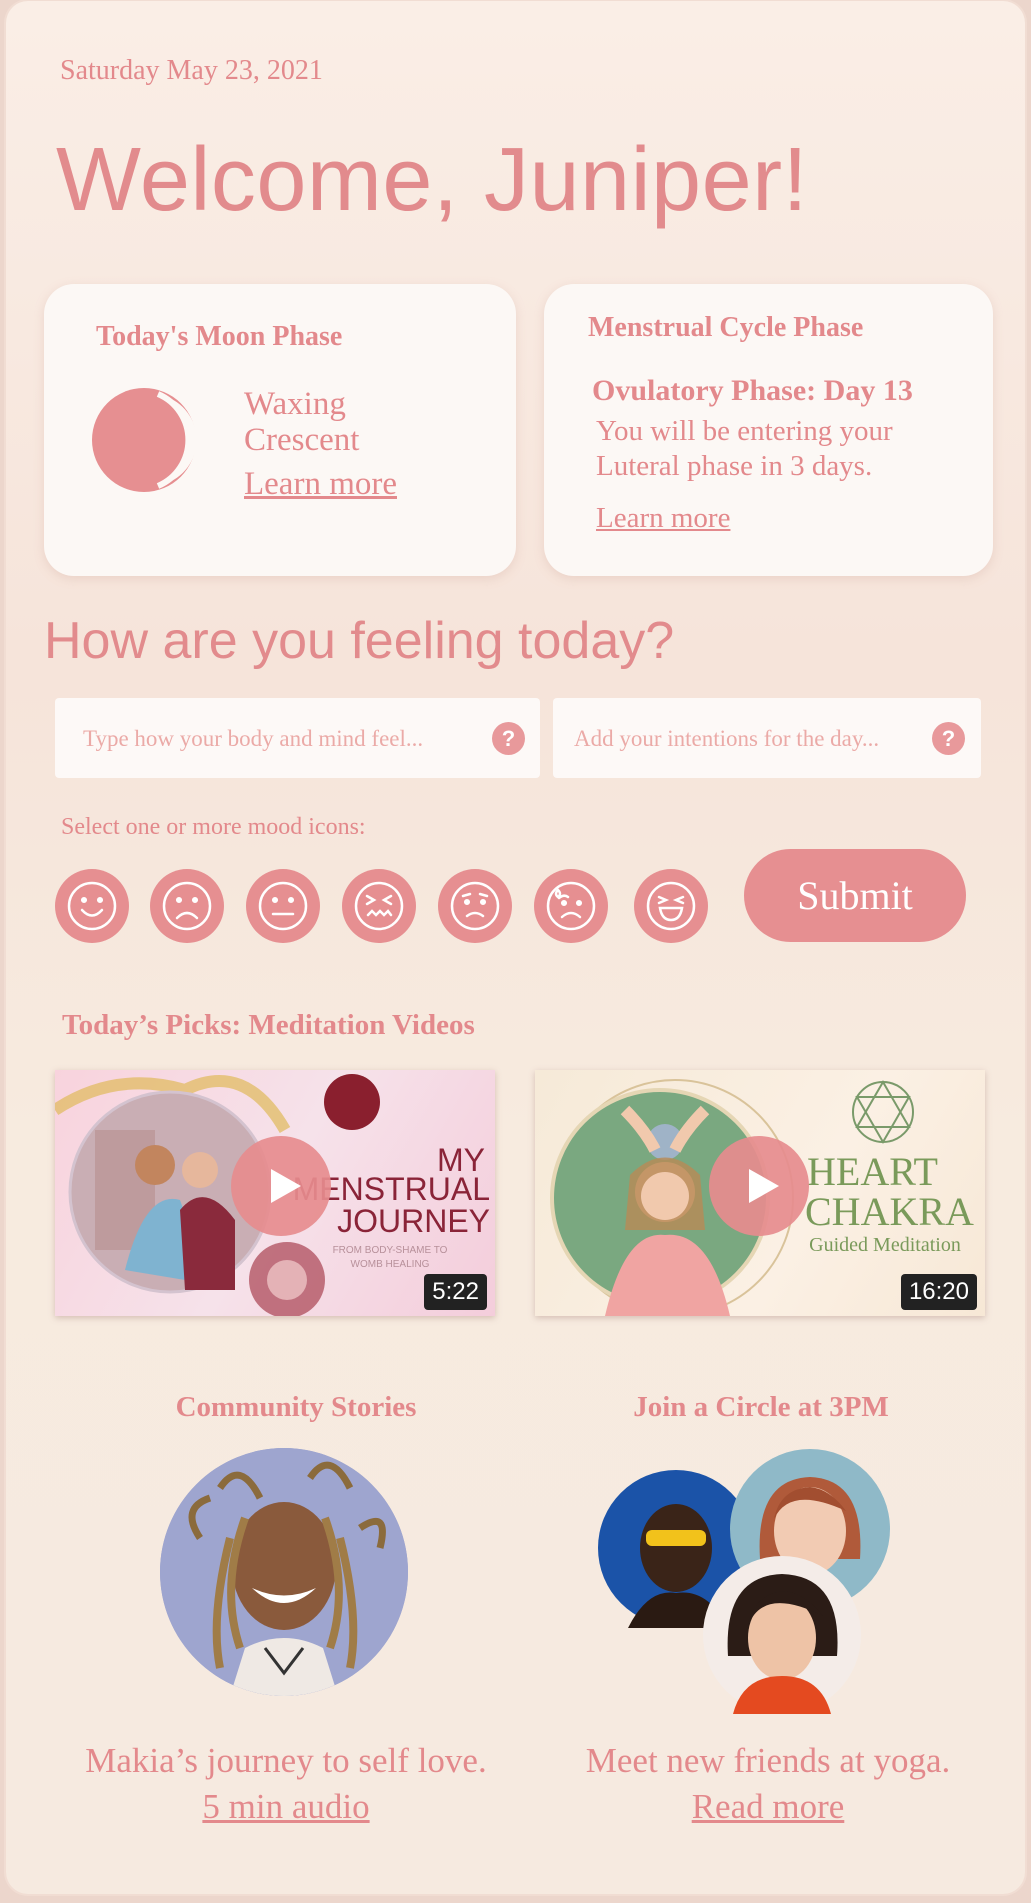  I want to click on moon-card-title: Today's Moon Phase, so click(219, 336).